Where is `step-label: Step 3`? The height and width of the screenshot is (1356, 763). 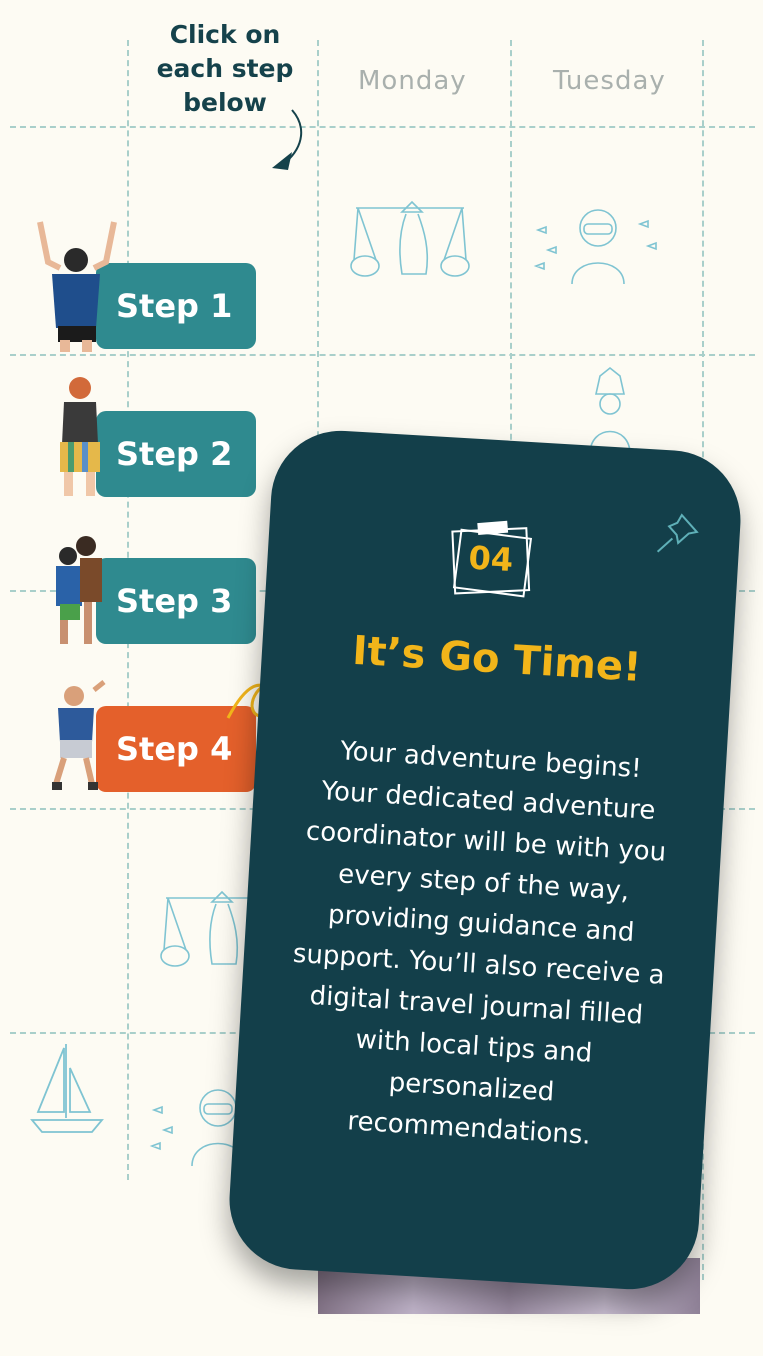
step-label: Step 3 is located at coordinates (174, 601).